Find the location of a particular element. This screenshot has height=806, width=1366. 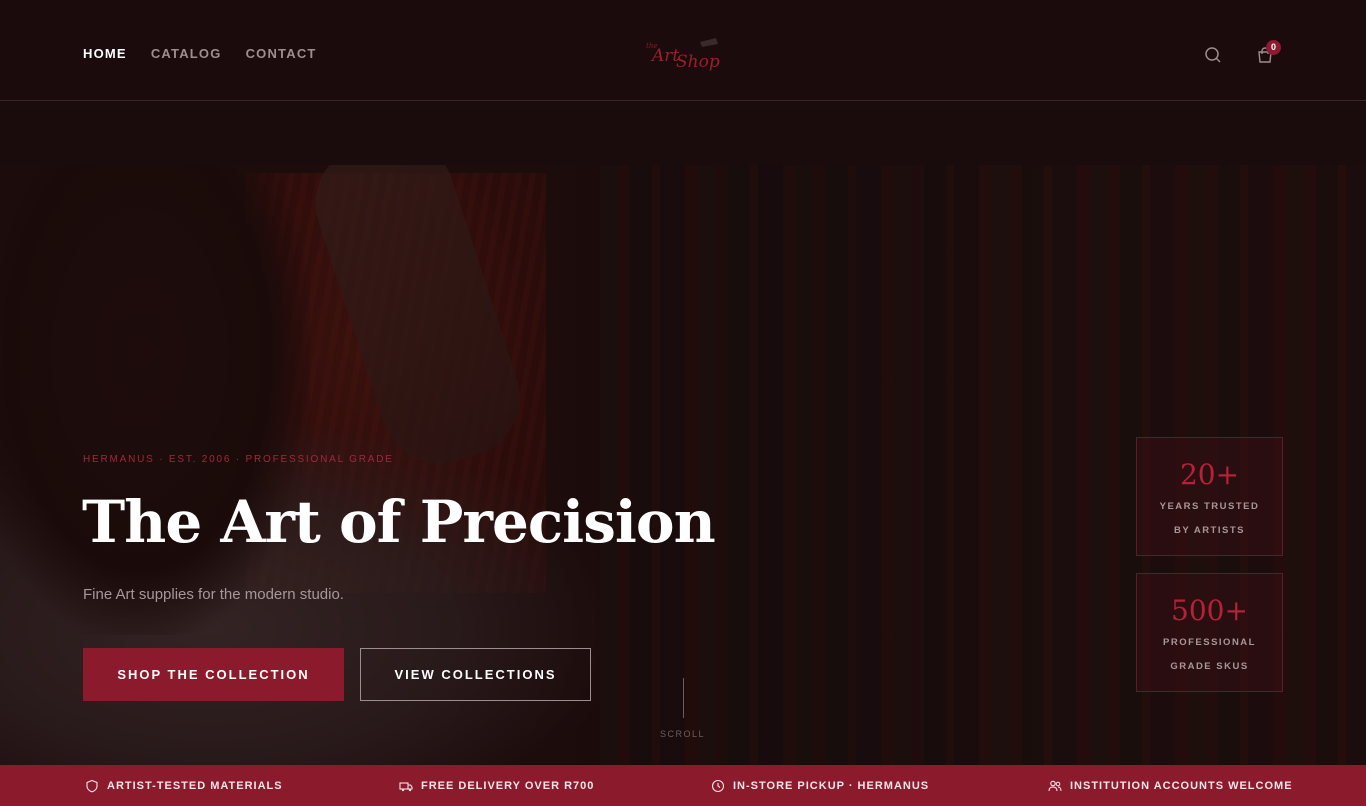

clock-icon is located at coordinates (718, 785).